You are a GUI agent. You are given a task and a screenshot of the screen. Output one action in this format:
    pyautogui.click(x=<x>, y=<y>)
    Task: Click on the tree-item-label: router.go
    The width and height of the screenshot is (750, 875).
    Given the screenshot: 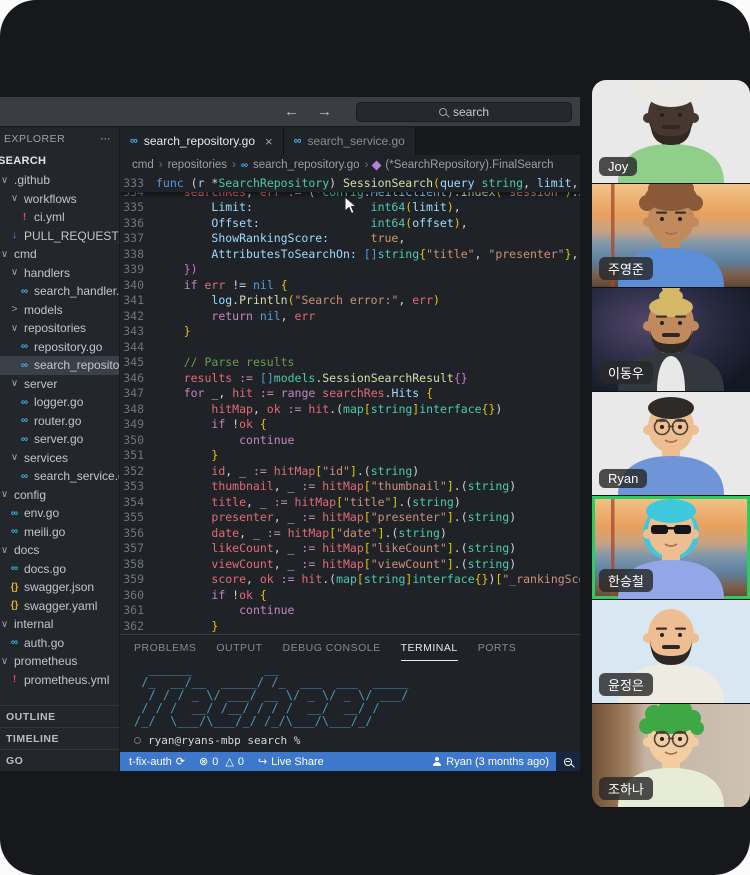 What is the action you would take?
    pyautogui.click(x=58, y=420)
    